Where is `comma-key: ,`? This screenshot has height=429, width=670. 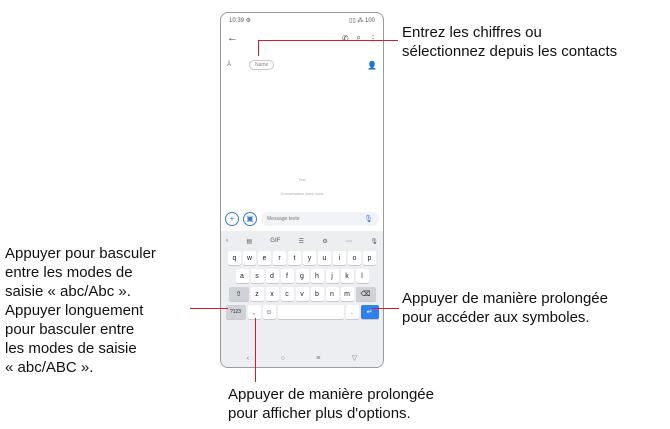 comma-key: , is located at coordinates (254, 312).